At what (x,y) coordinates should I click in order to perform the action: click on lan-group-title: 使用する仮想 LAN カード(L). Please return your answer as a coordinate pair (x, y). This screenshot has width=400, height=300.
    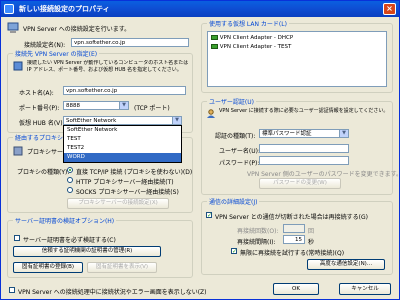
    Looking at the image, I should click on (248, 23).